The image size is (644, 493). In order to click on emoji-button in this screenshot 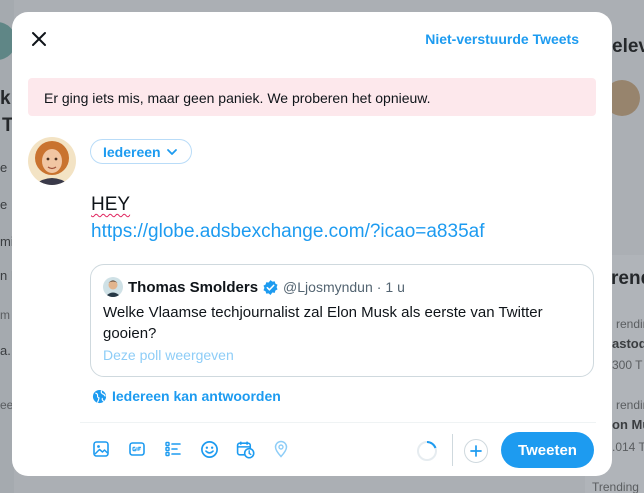, I will do `click(209, 449)`.